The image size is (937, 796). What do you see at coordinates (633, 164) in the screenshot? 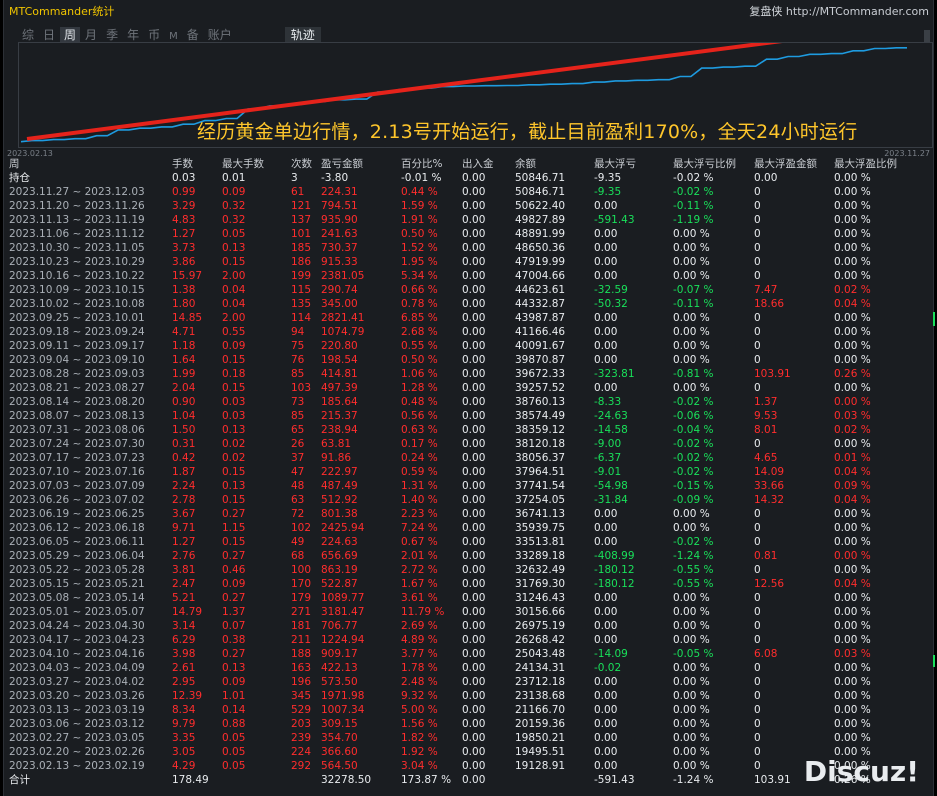
I see `column-header: 最大浮亏` at bounding box center [633, 164].